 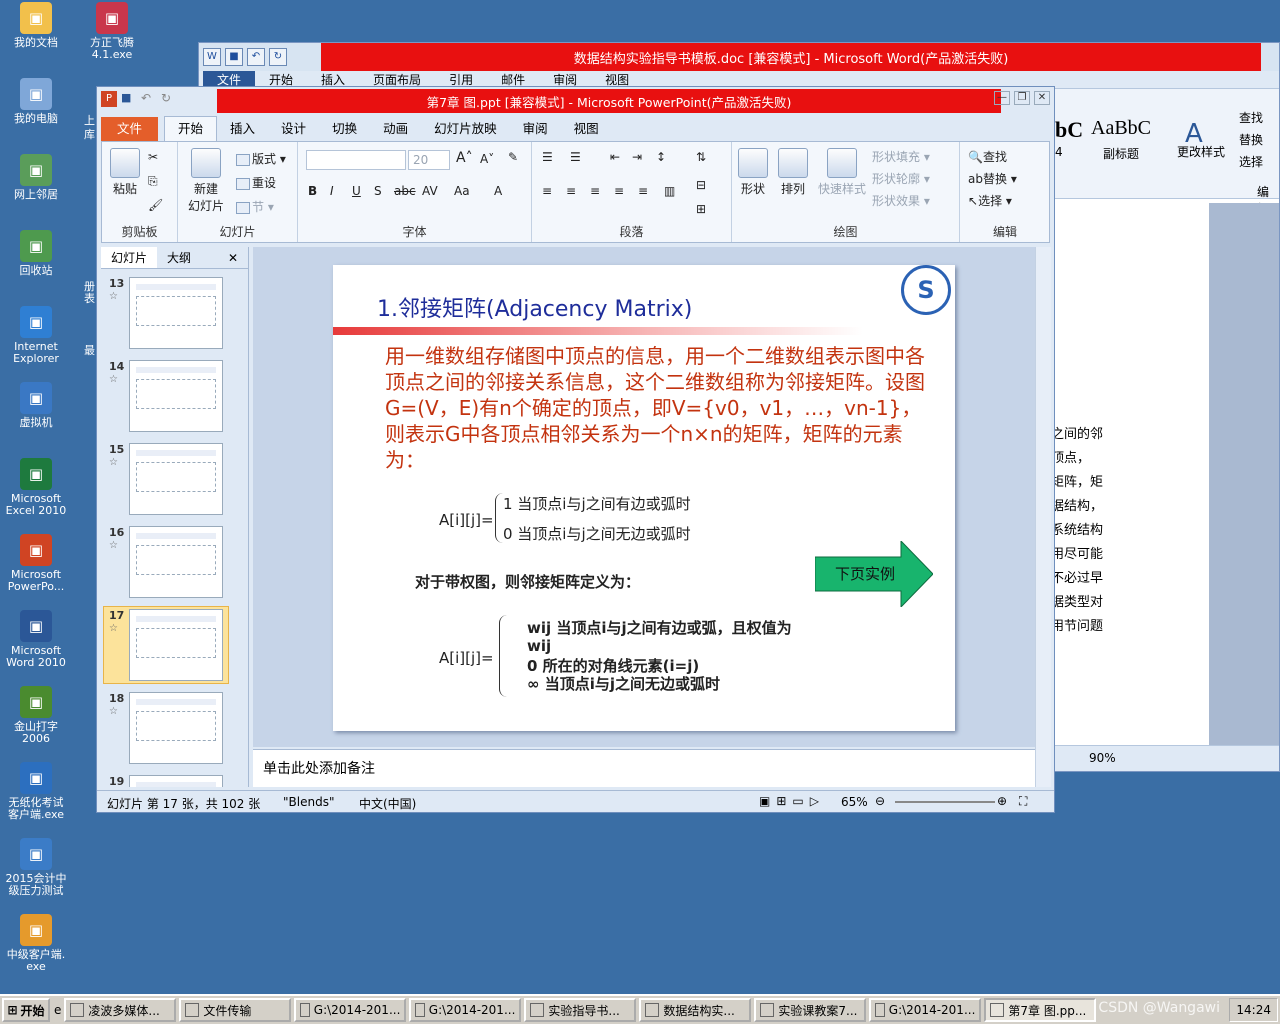 What do you see at coordinates (465, 129) in the screenshot?
I see `tab-slideshow: 幻灯片放映` at bounding box center [465, 129].